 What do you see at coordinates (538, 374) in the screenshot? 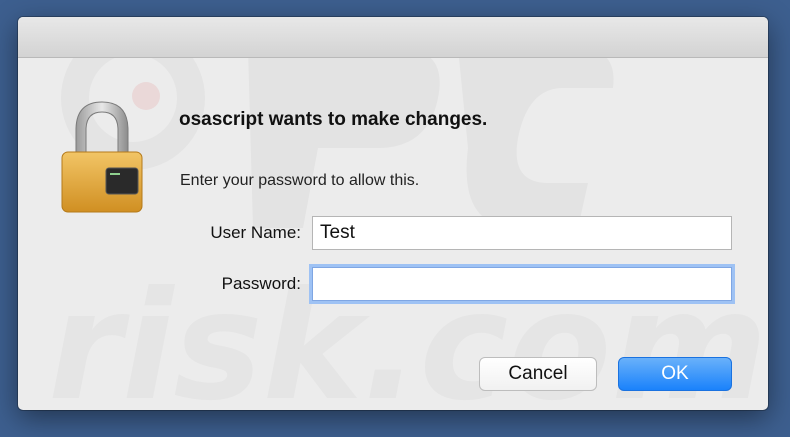
I see `cancel-button: Cancel` at bounding box center [538, 374].